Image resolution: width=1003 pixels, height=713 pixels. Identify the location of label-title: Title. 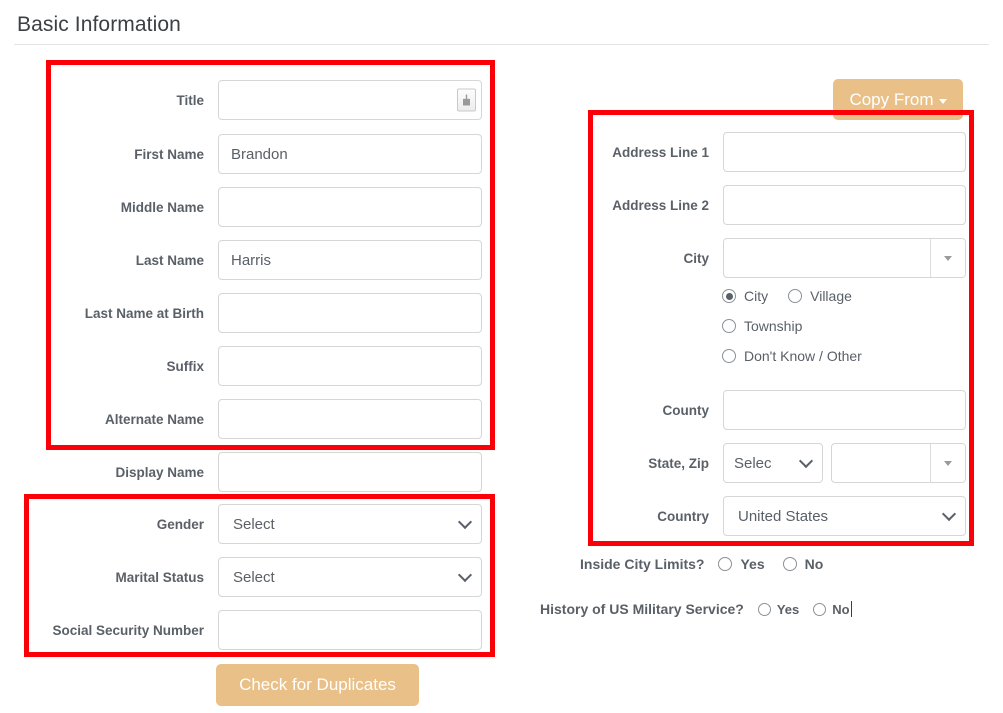
(190, 100).